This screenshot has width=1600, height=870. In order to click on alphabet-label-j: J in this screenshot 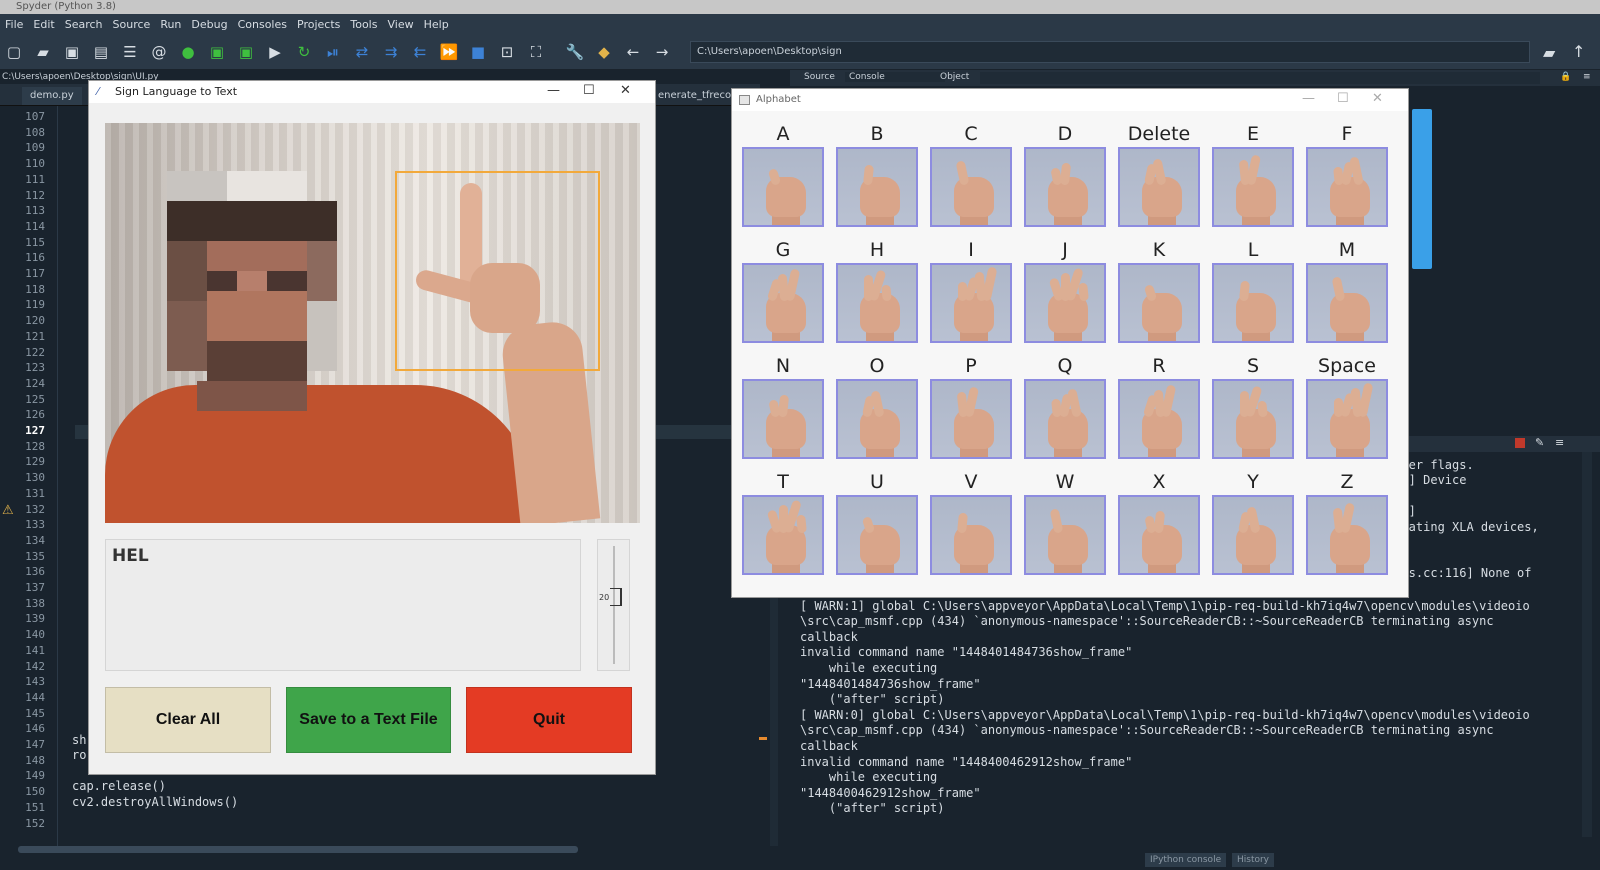, I will do `click(1065, 250)`.